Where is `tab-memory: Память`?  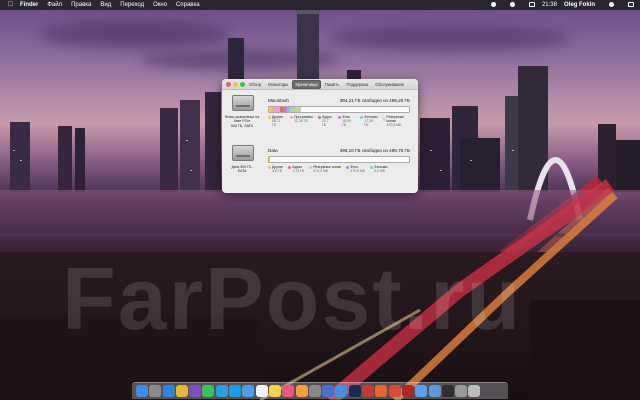 tab-memory: Память is located at coordinates (332, 84).